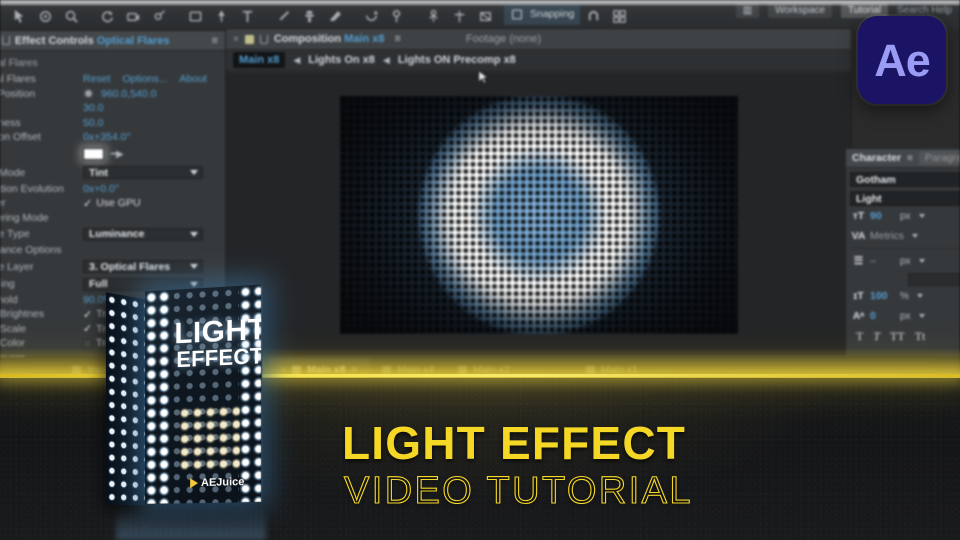 This screenshot has height=540, width=960. What do you see at coordinates (747, 10) in the screenshot?
I see `workspace-icon-chip: ▥` at bounding box center [747, 10].